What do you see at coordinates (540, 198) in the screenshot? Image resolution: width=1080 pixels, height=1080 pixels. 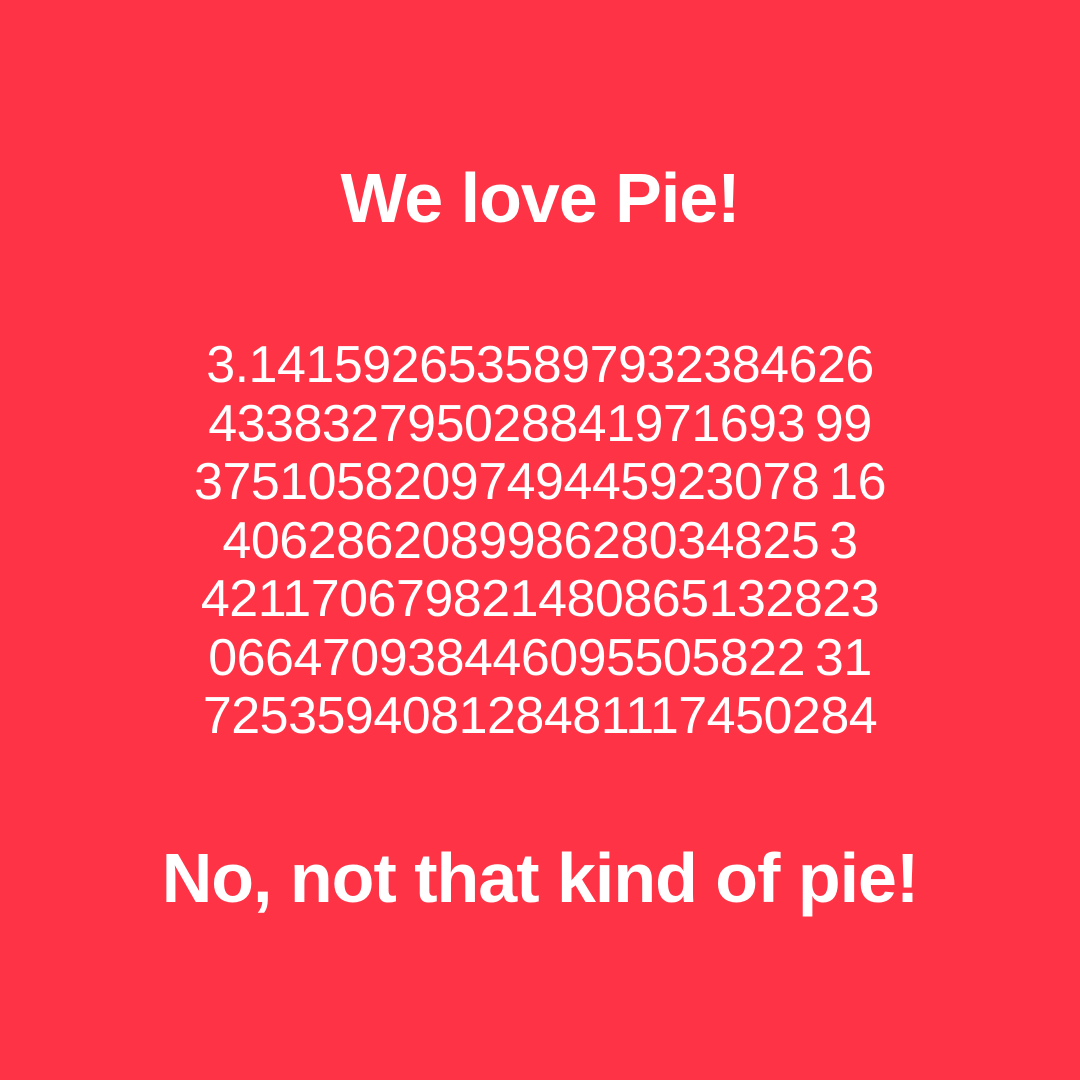 I see `headline: We love Pie!` at bounding box center [540, 198].